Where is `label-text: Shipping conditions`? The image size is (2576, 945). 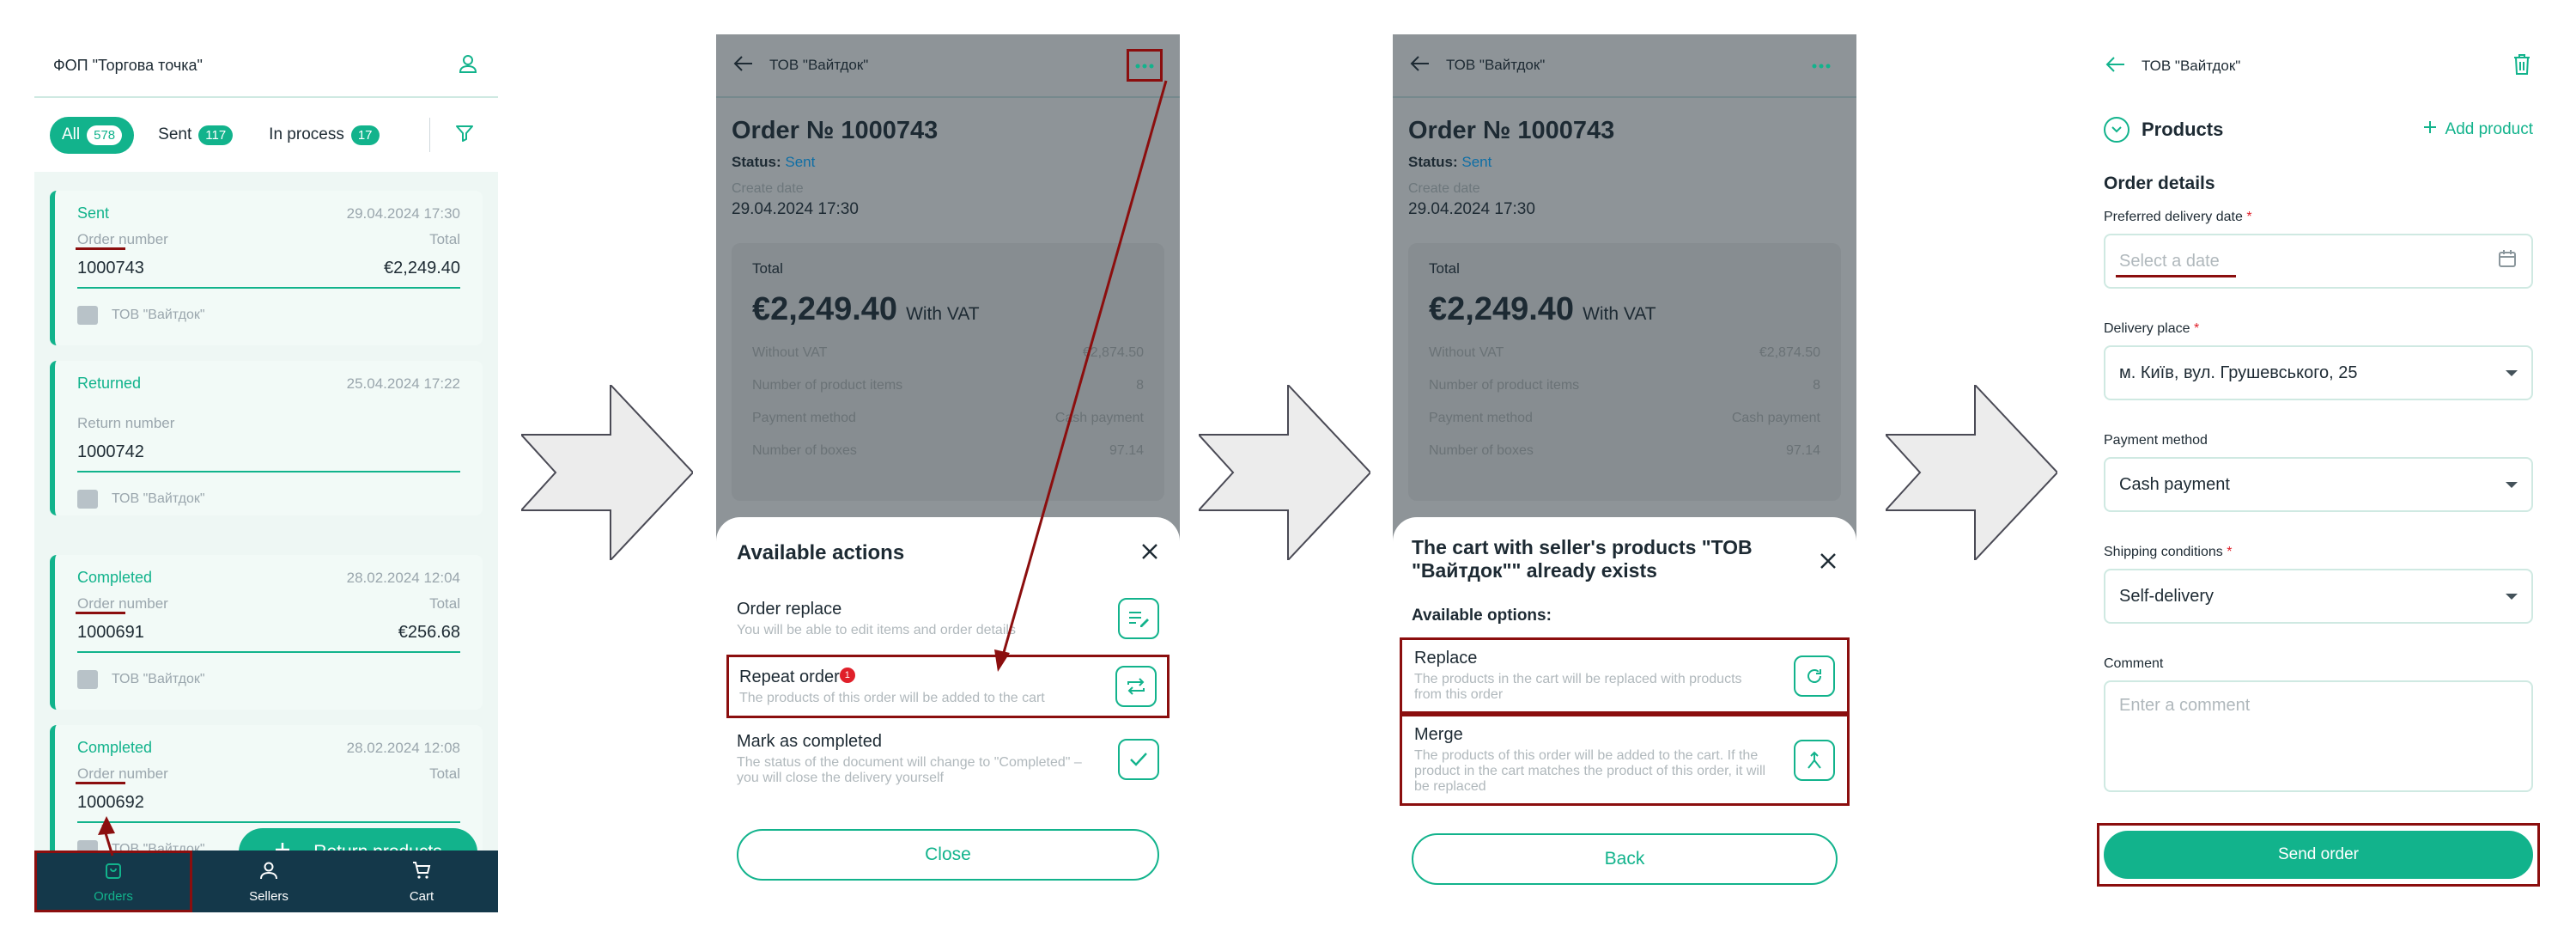
label-text: Shipping conditions is located at coordinates (2163, 552).